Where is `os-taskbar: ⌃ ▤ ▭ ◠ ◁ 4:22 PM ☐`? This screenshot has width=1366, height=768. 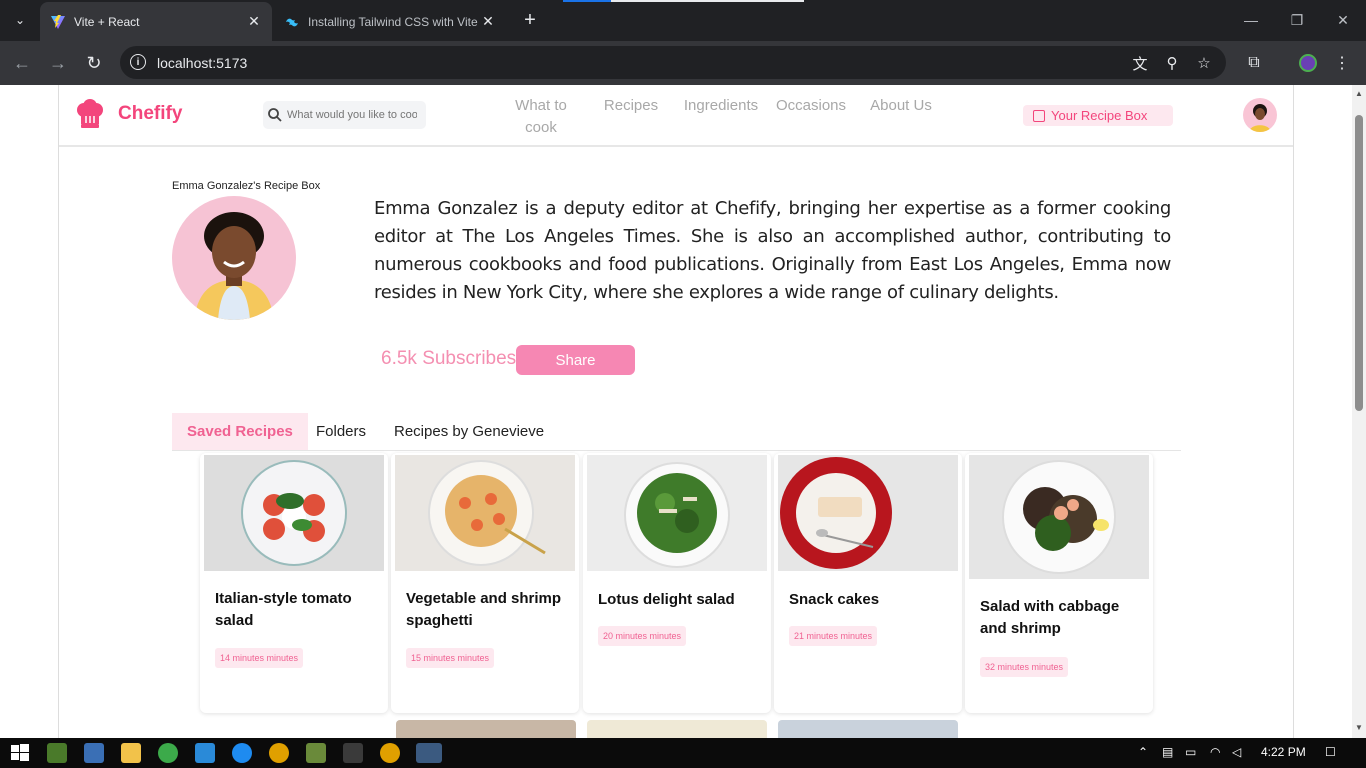
os-taskbar: ⌃ ▤ ▭ ◠ ◁ 4:22 PM ☐ is located at coordinates (683, 753).